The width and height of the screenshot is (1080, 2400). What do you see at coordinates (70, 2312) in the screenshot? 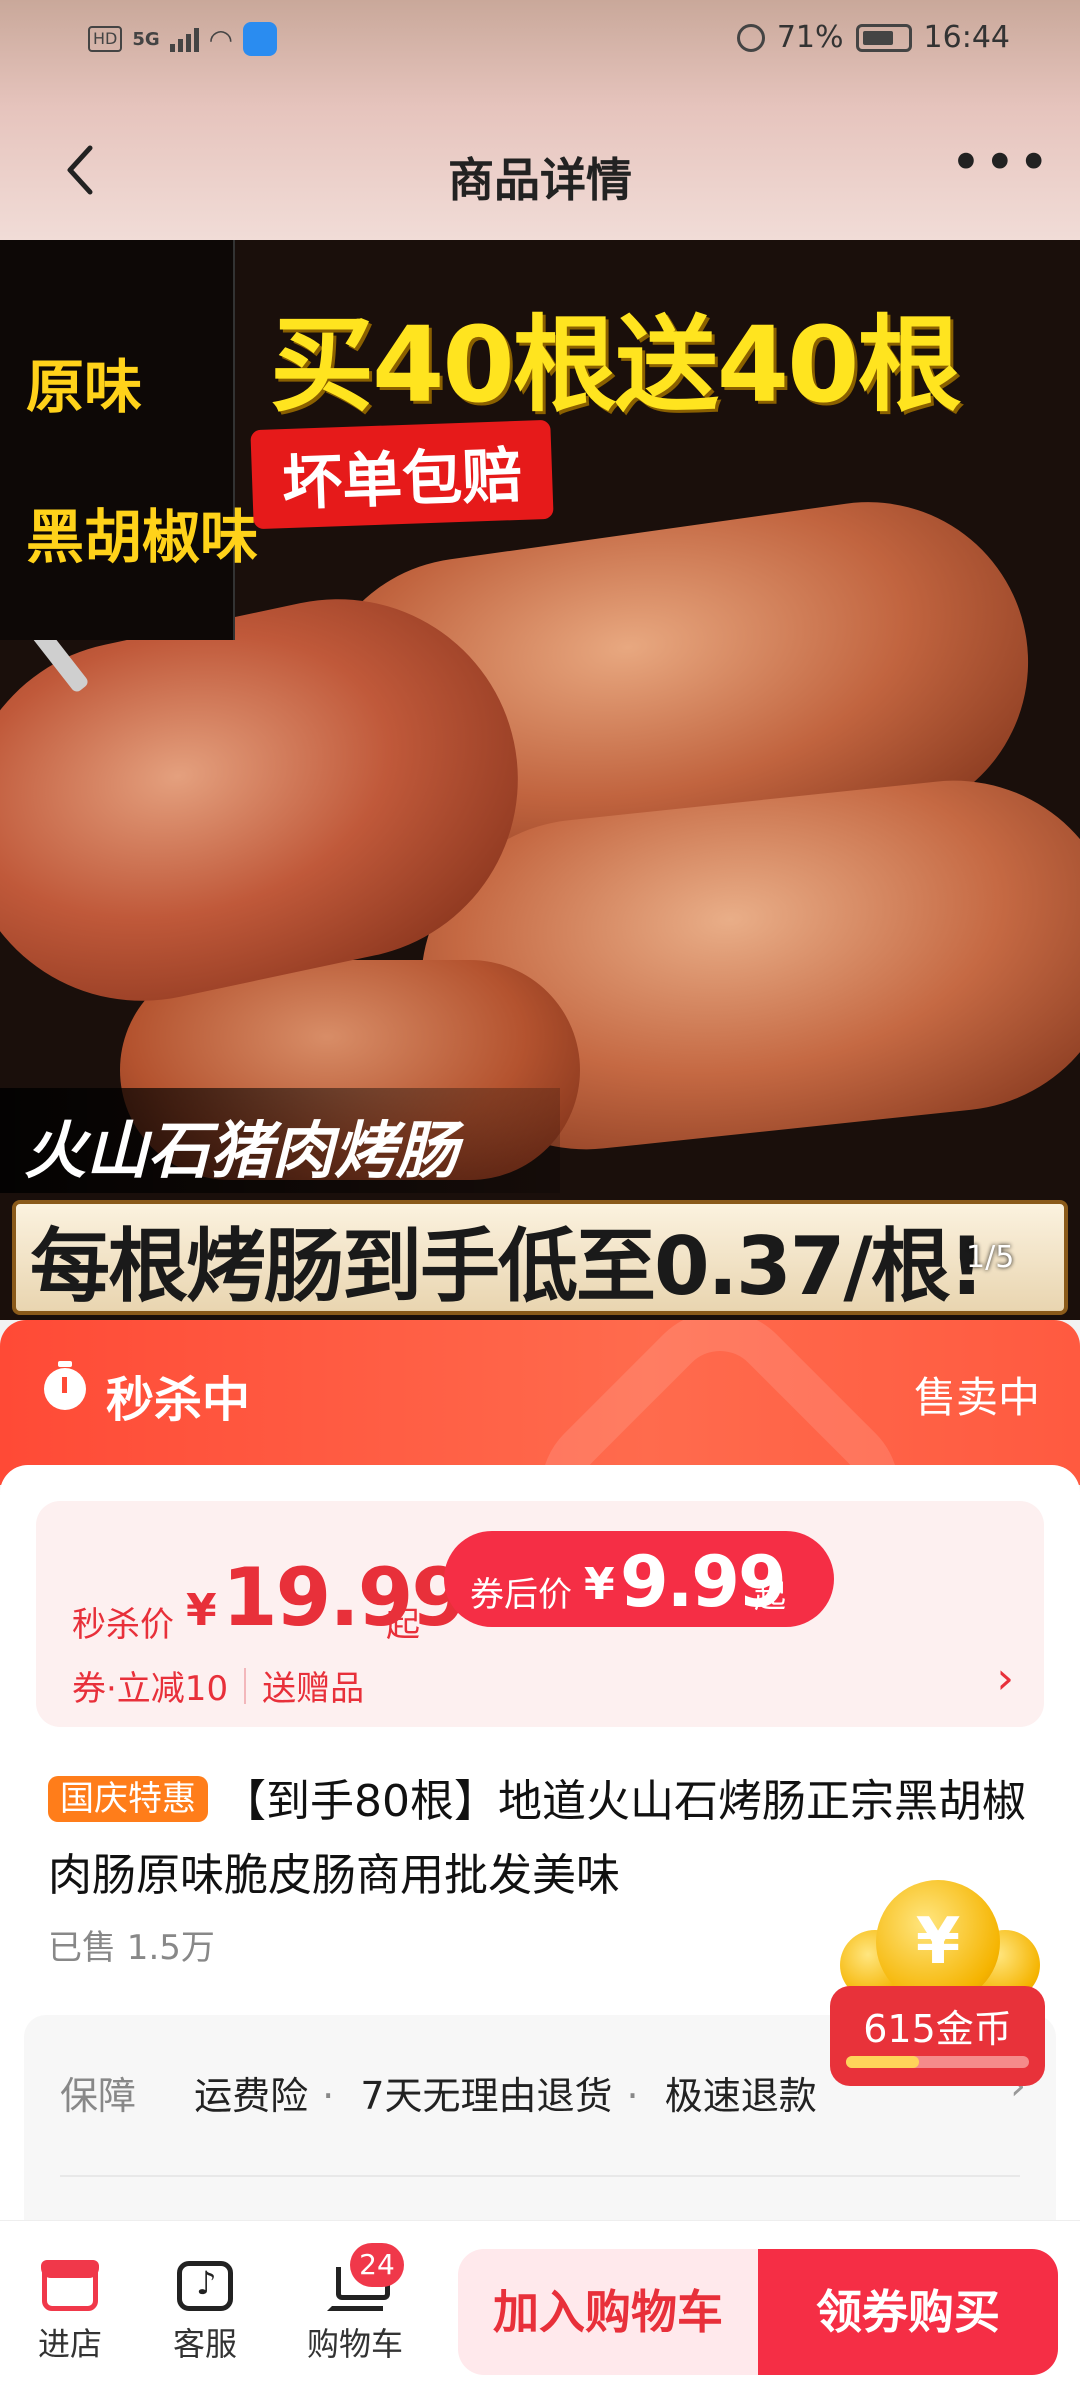
I see `store-button: 进店` at bounding box center [70, 2312].